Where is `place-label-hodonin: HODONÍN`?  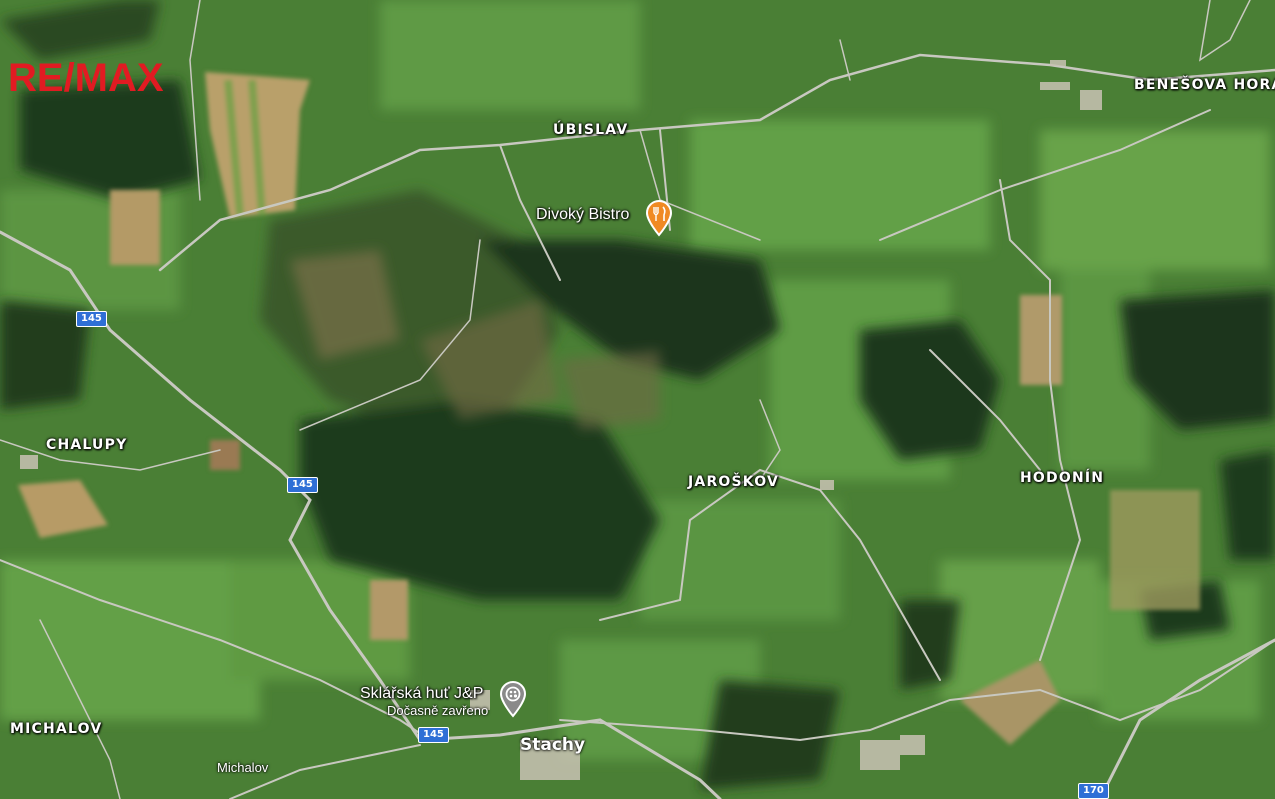 place-label-hodonin: HODONÍN is located at coordinates (1062, 478).